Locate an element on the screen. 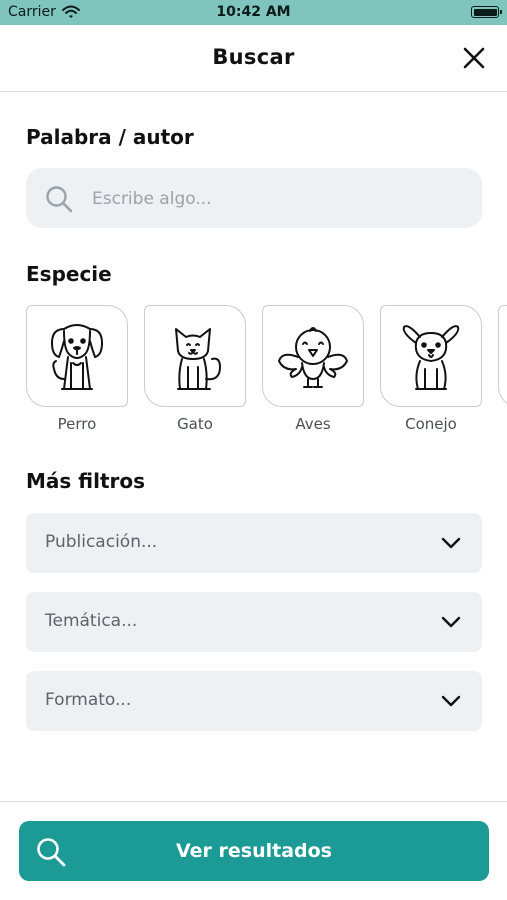 Image resolution: width=507 pixels, height=900 pixels. species-item-partial is located at coordinates (502, 356).